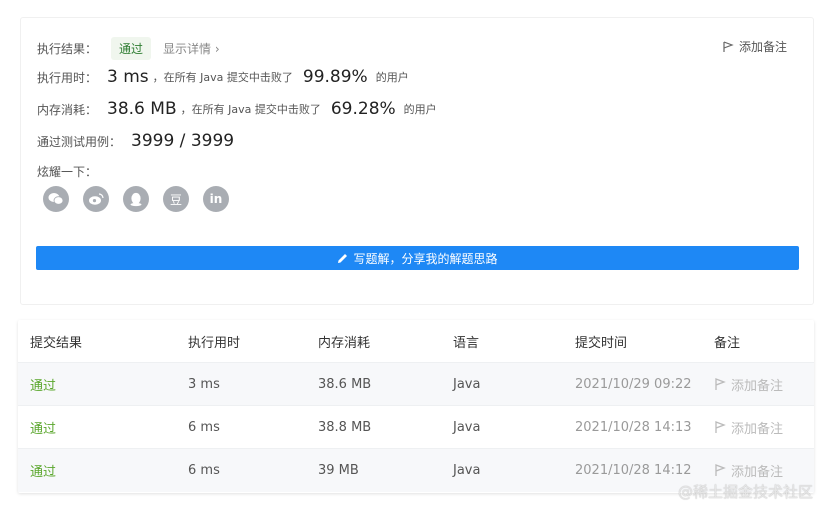 This screenshot has width=827, height=516. I want to click on status-badge: 通过, so click(131, 48).